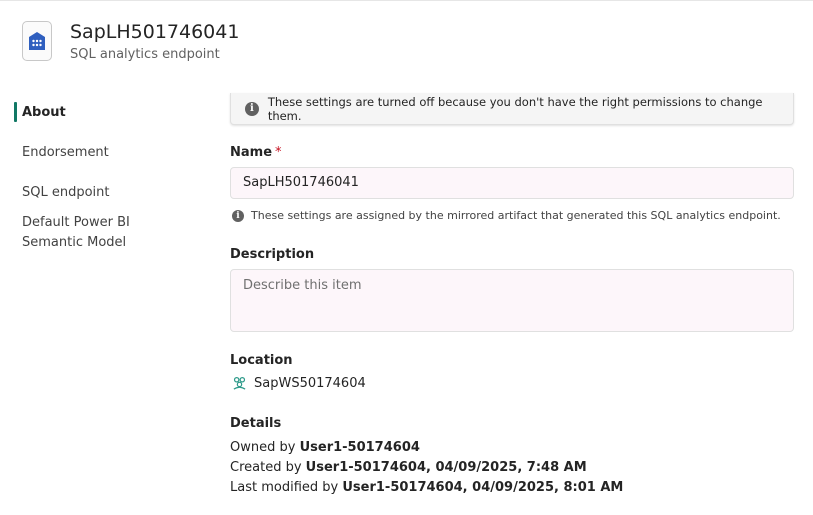  Describe the element at coordinates (263, 447) in the screenshot. I see `owned-by-prefix: Owned by` at that location.